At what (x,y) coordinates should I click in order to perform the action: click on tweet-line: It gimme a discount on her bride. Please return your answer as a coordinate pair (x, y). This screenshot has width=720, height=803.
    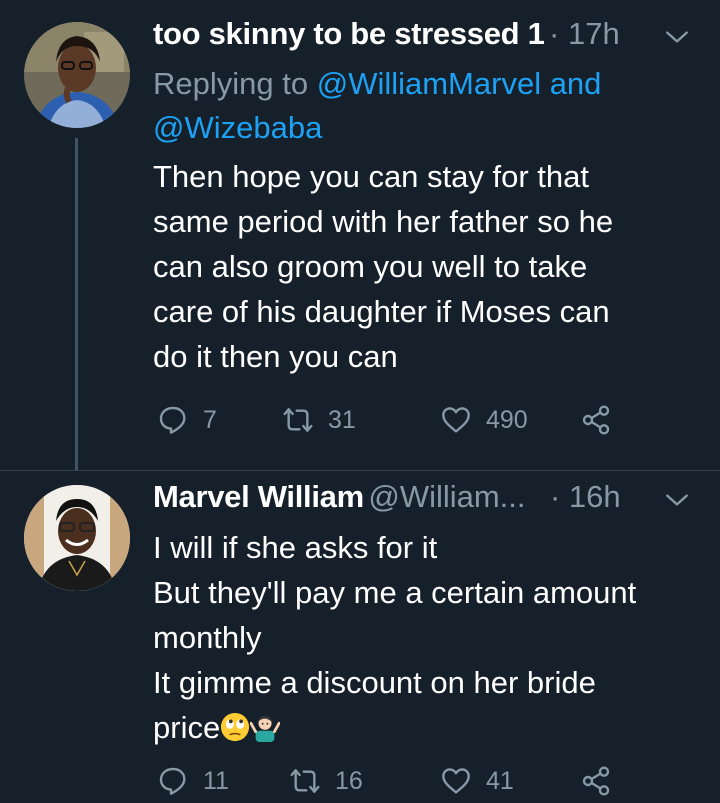
    Looking at the image, I should click on (374, 682).